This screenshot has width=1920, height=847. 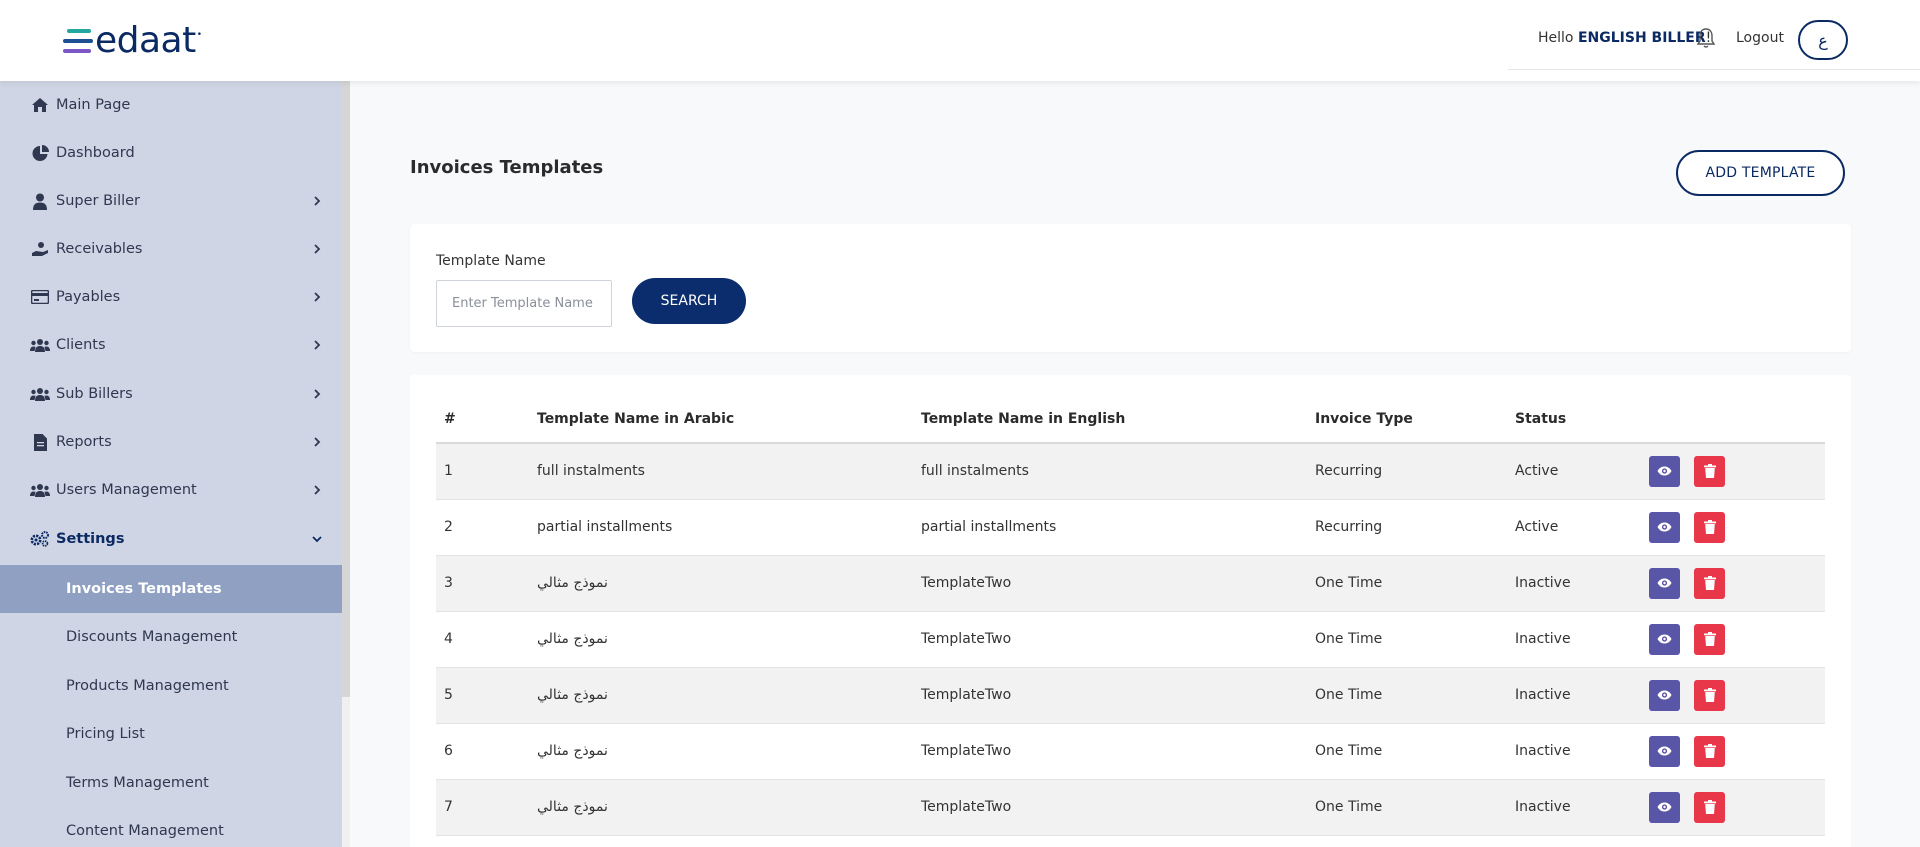 What do you see at coordinates (94, 394) in the screenshot?
I see `sidebar-item-label: Sub Billers` at bounding box center [94, 394].